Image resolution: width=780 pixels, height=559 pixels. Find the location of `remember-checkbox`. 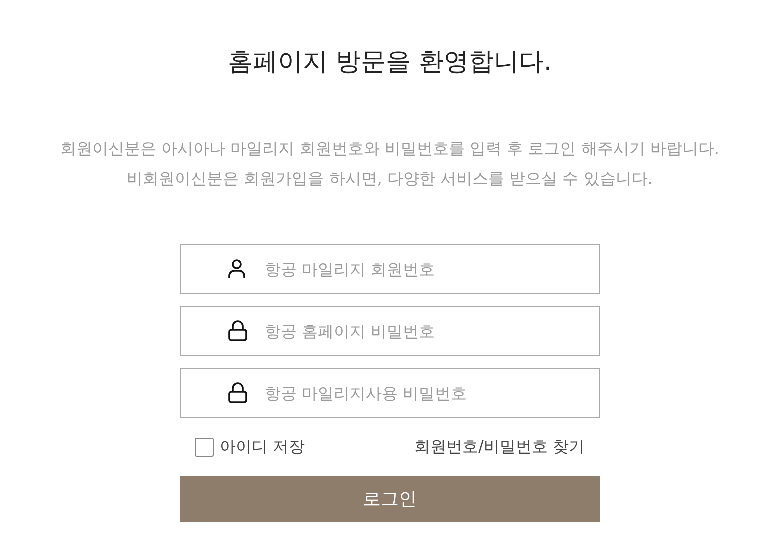

remember-checkbox is located at coordinates (204, 447).